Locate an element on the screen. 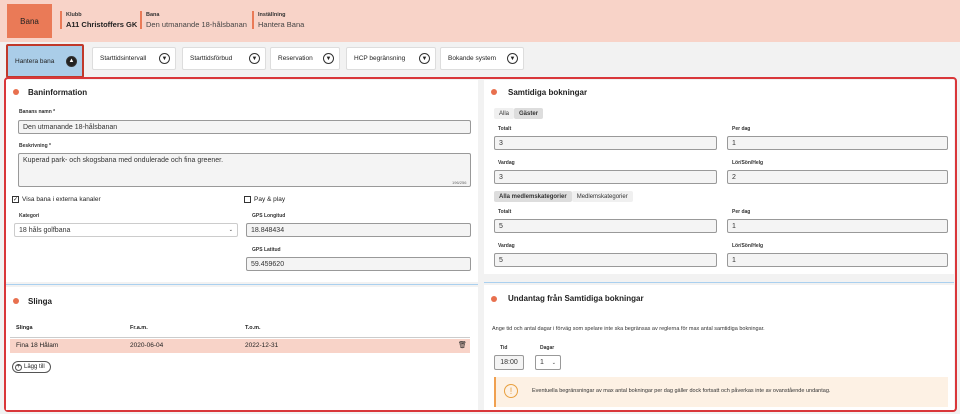  tab-starttidsforbud: Starttidsförbud ▼ is located at coordinates (224, 58).